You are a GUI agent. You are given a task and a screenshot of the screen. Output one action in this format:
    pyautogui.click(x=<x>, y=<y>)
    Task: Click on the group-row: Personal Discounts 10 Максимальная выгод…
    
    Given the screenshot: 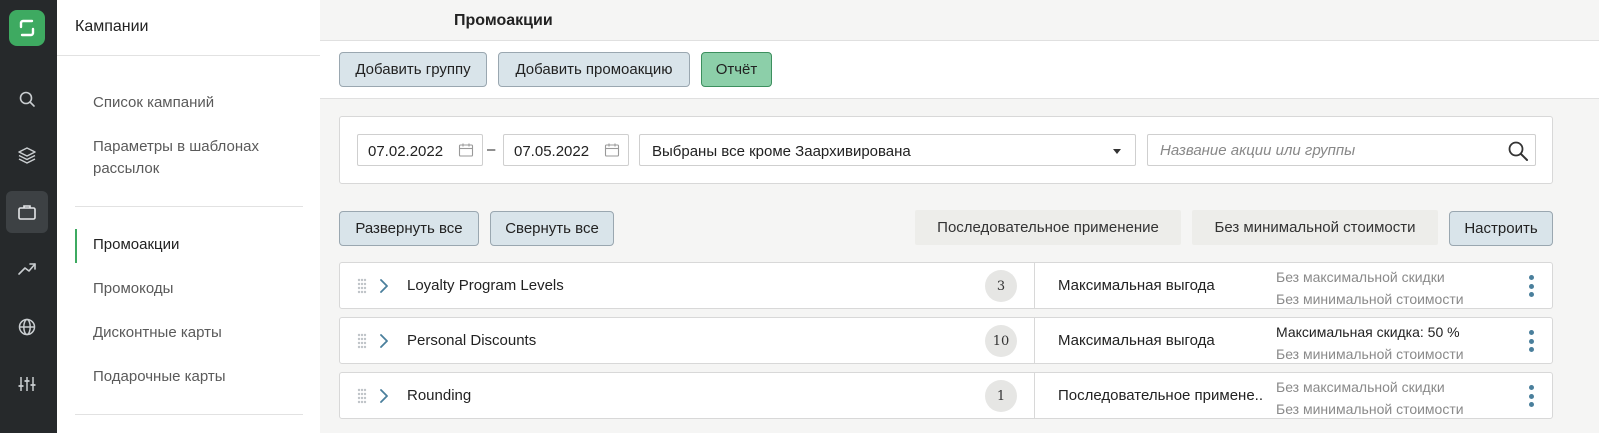 What is the action you would take?
    pyautogui.click(x=946, y=340)
    